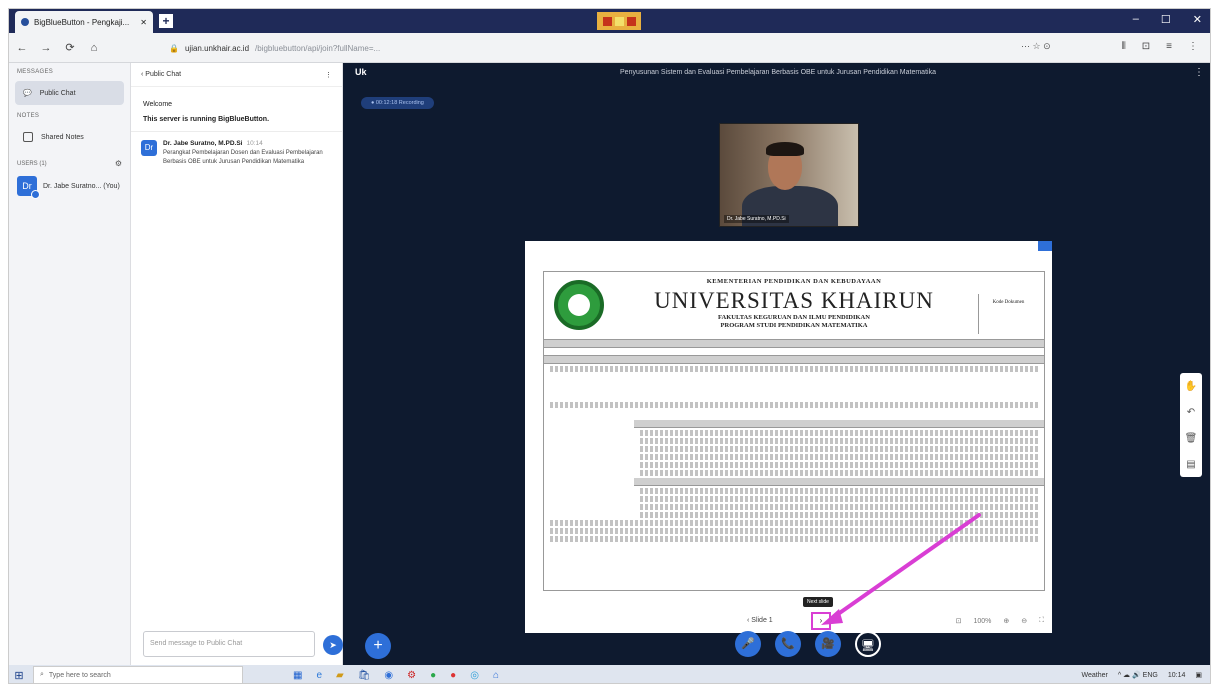 The width and height of the screenshot is (1218, 688). Describe the element at coordinates (828, 644) in the screenshot. I see `webcam-button: 🎥` at that location.